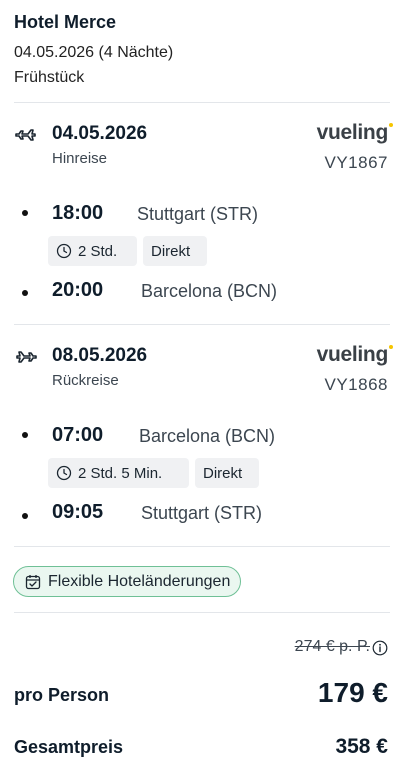 This screenshot has height=771, width=400. I want to click on plane-landing-icon, so click(26, 356).